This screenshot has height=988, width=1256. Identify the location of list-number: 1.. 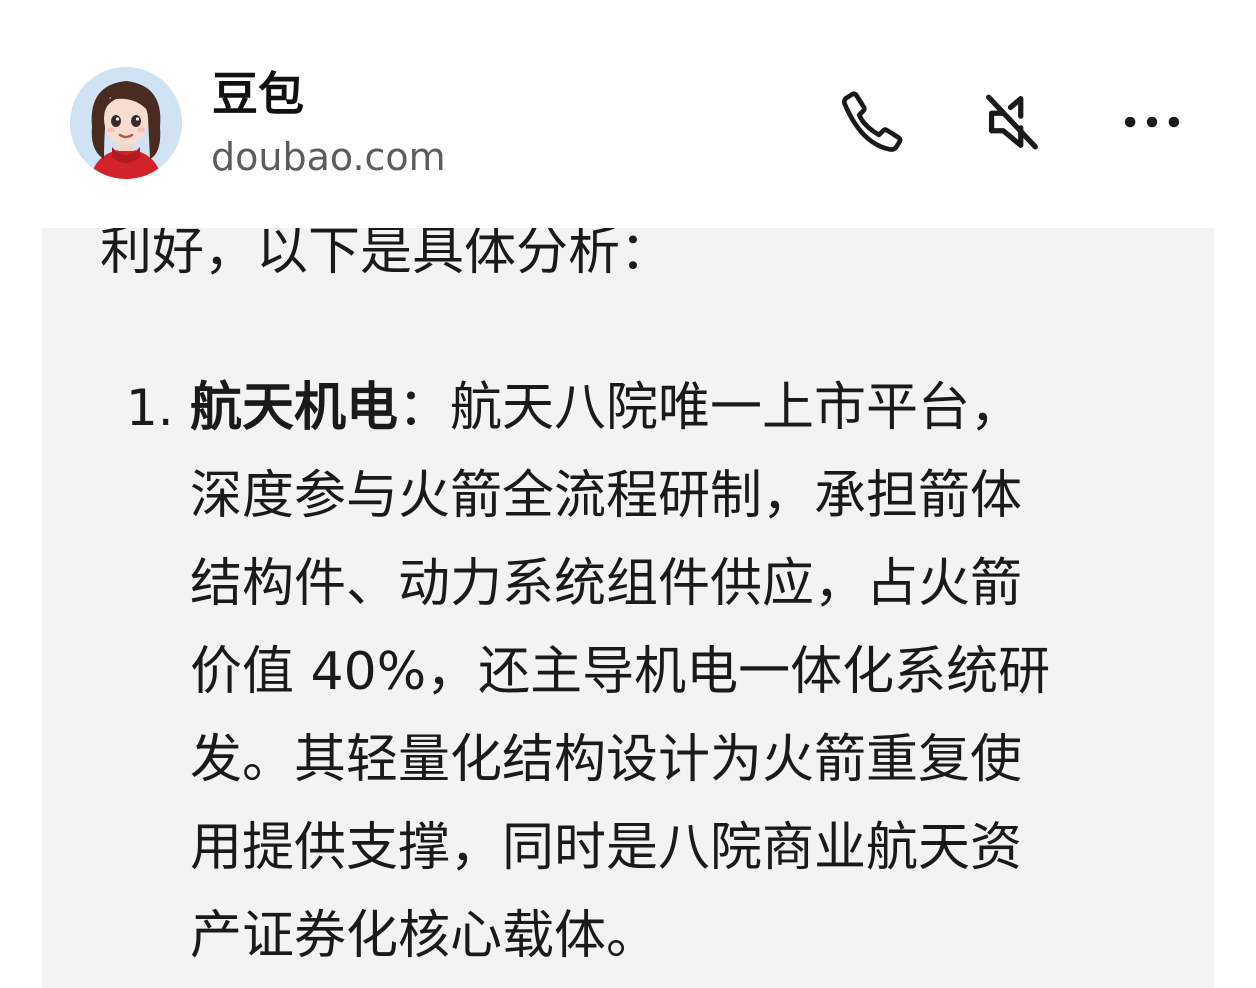
(150, 408).